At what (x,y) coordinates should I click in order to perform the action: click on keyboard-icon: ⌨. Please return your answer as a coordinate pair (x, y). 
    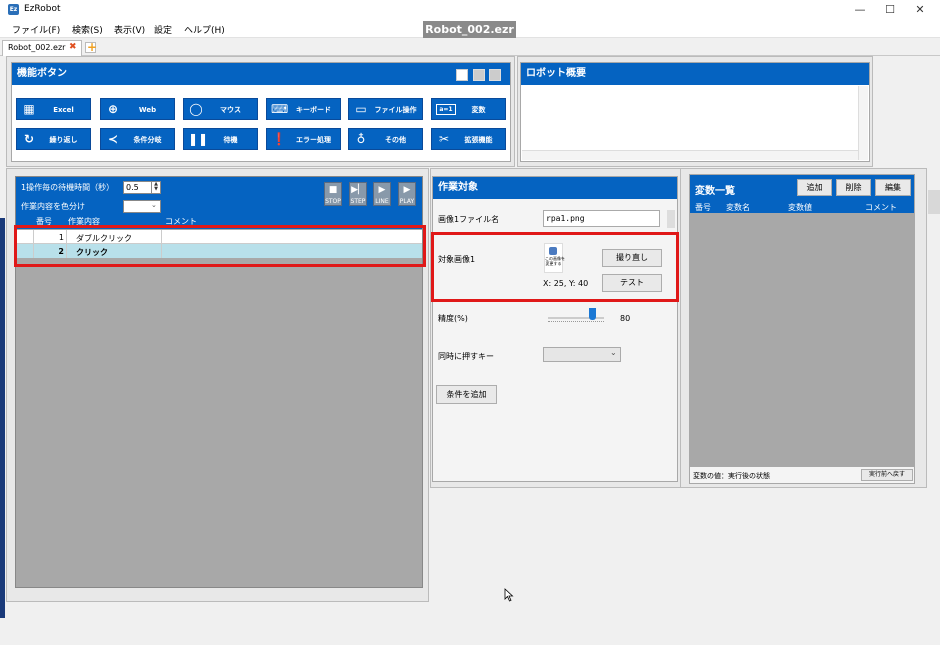
    Looking at the image, I should click on (280, 109).